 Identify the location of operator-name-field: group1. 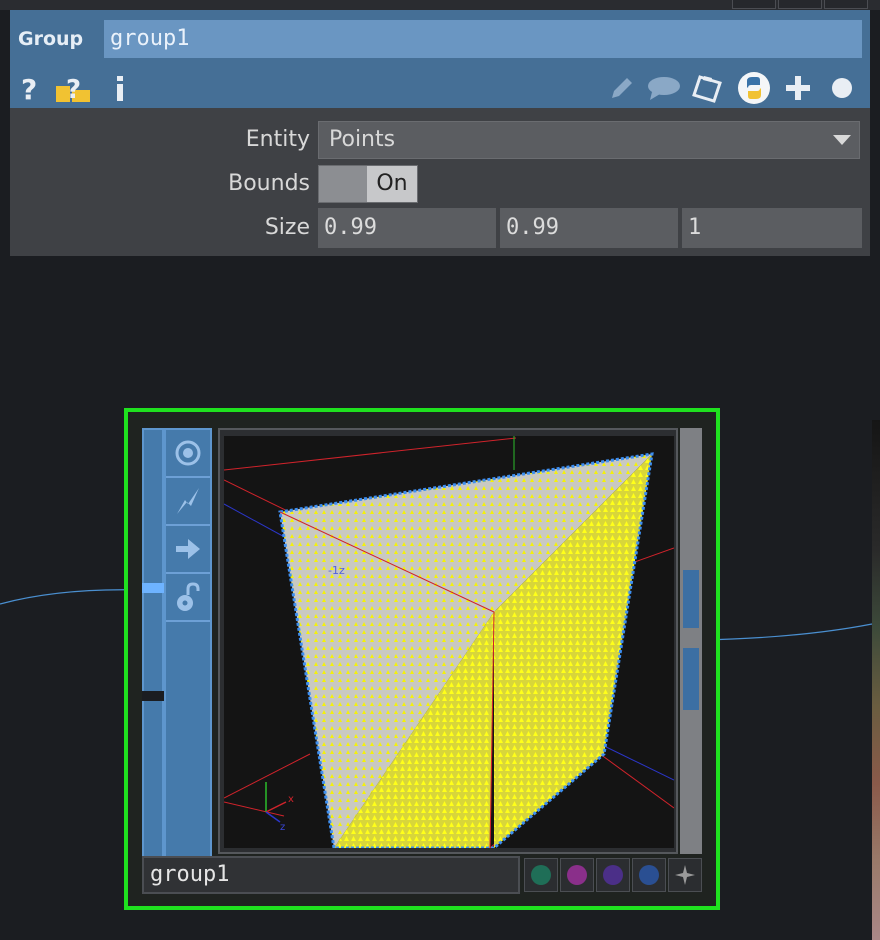
(483, 39).